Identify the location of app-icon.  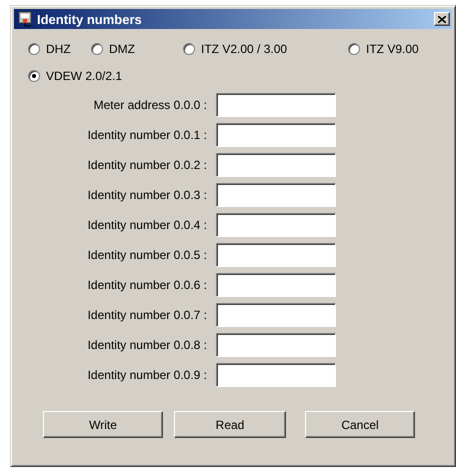
(25, 19).